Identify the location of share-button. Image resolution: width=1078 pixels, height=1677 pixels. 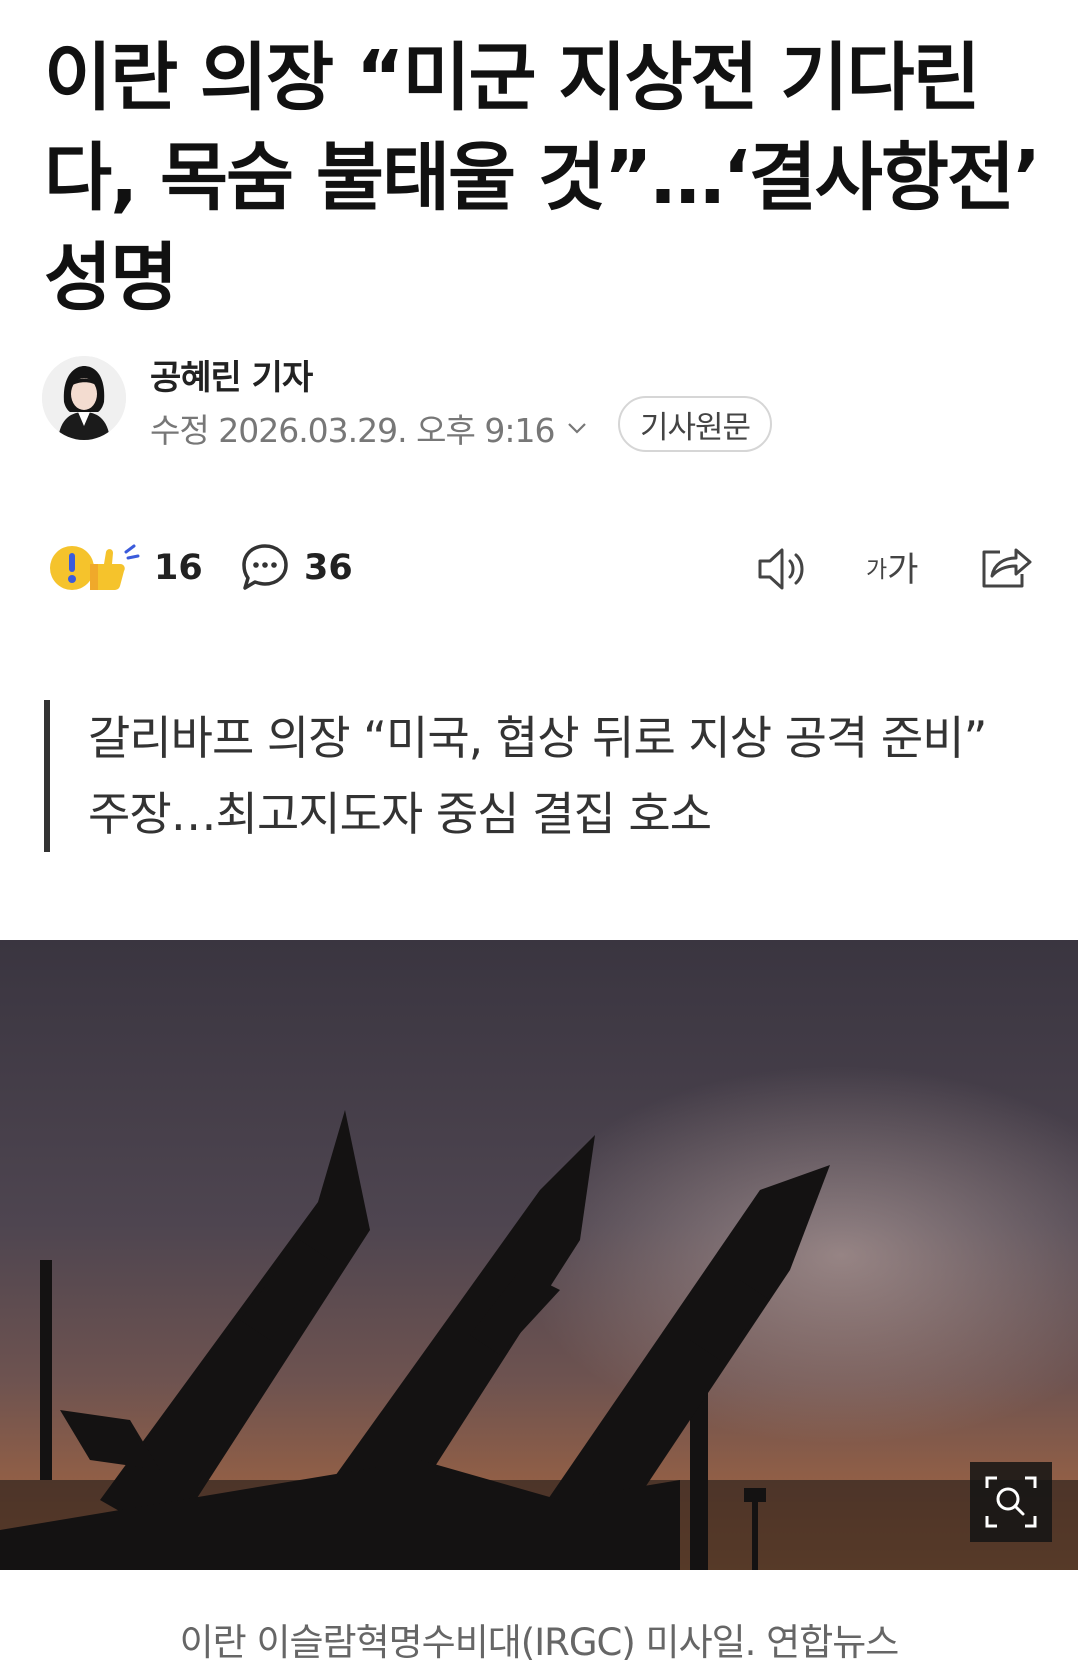
(1006, 566).